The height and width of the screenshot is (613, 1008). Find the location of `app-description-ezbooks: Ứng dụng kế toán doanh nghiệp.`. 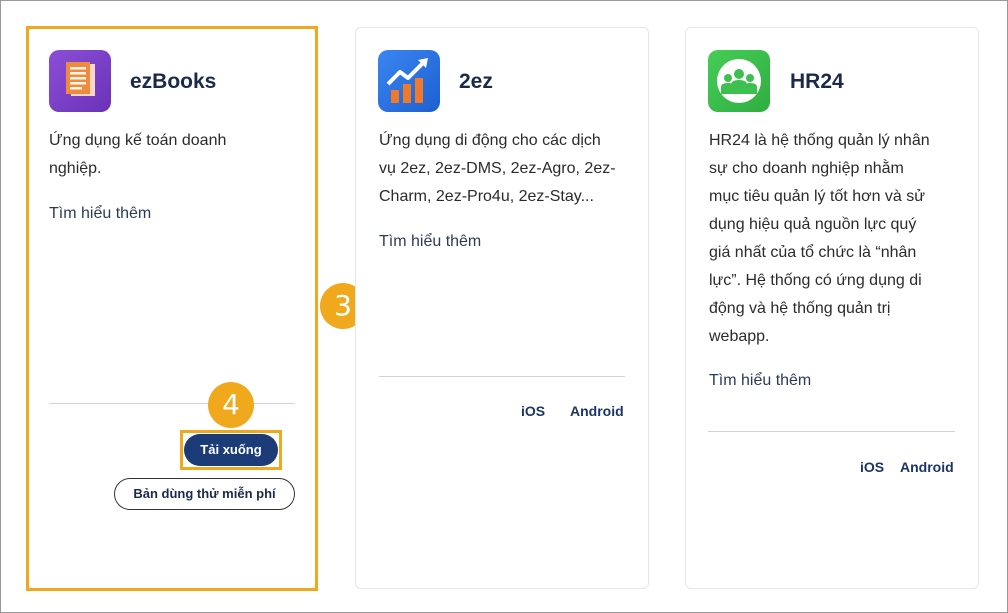

app-description-ezbooks: Ứng dụng kế toán doanh nghiệp. is located at coordinates (137, 155).